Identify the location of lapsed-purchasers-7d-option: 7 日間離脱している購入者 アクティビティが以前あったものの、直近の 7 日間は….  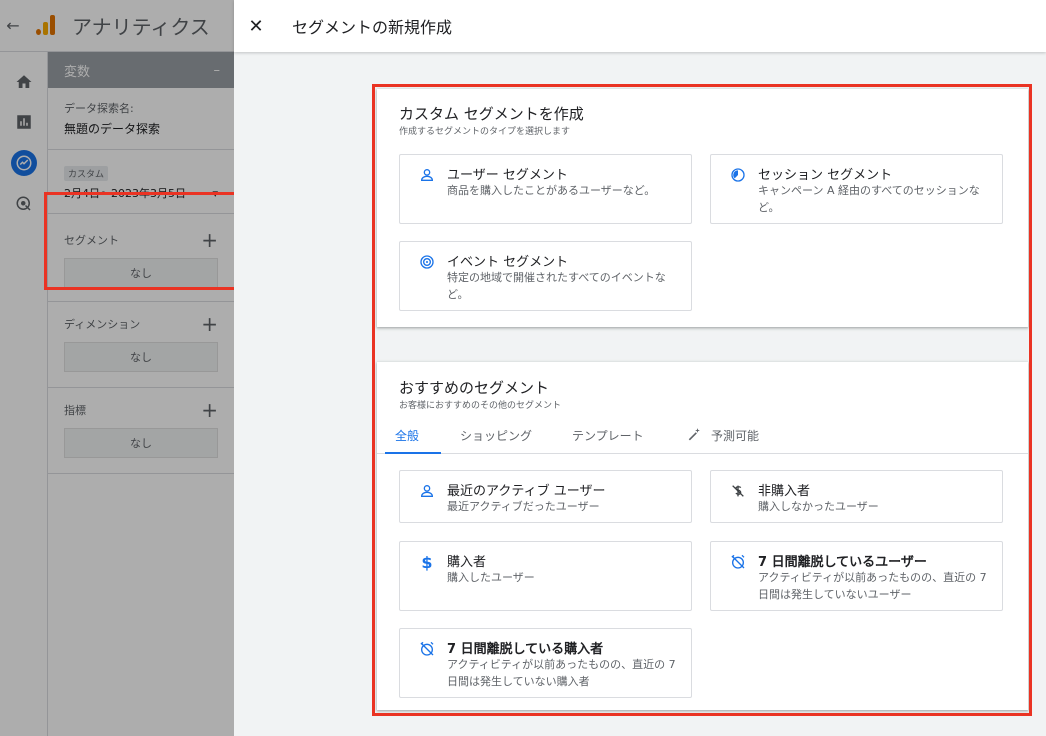
(545, 663).